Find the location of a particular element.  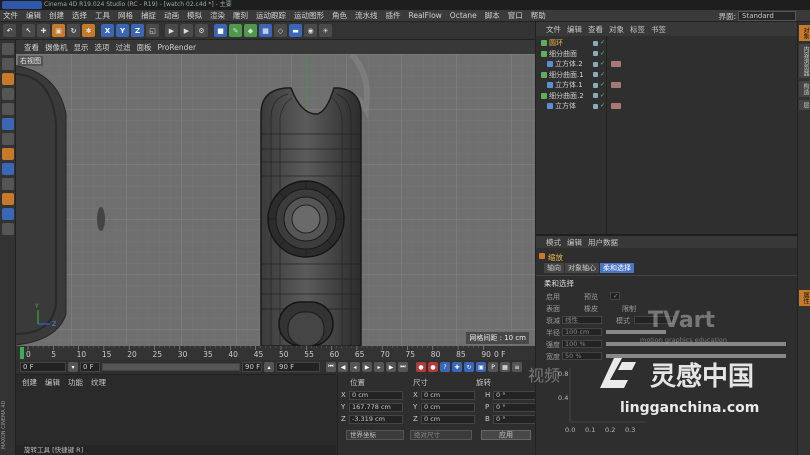

object-menu-1: 编辑 is located at coordinates (574, 29).